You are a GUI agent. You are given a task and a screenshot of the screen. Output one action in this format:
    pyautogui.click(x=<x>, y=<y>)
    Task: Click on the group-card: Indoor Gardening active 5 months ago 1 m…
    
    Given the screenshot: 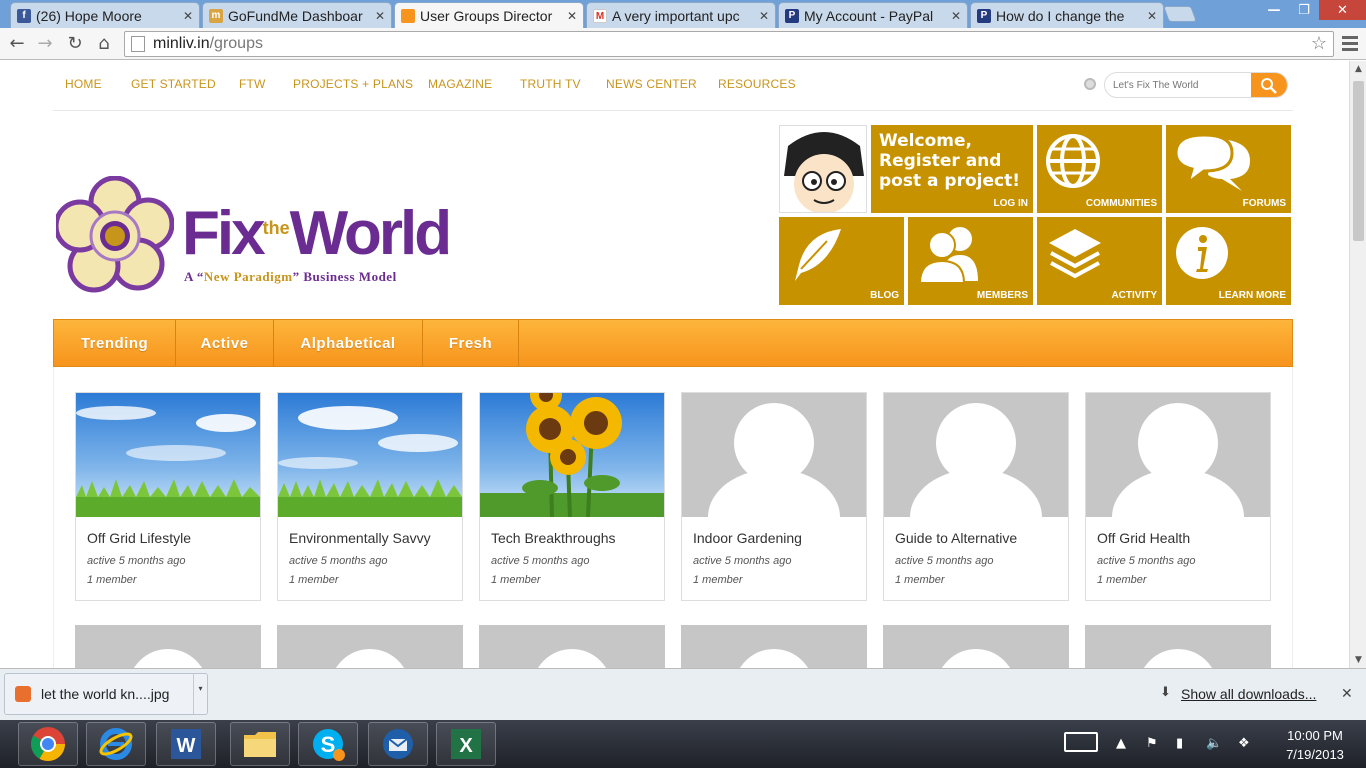 What is the action you would take?
    pyautogui.click(x=774, y=496)
    